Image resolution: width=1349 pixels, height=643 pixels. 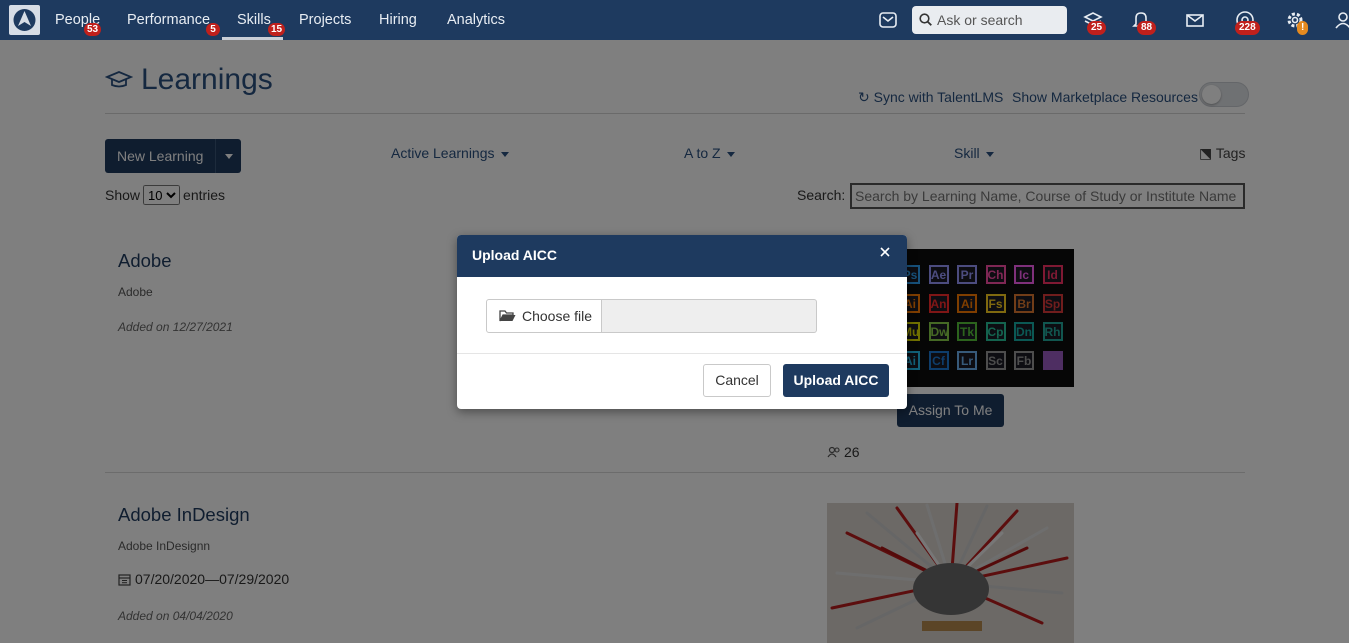 I want to click on nav-performance-badge: 5, so click(x=213, y=29).